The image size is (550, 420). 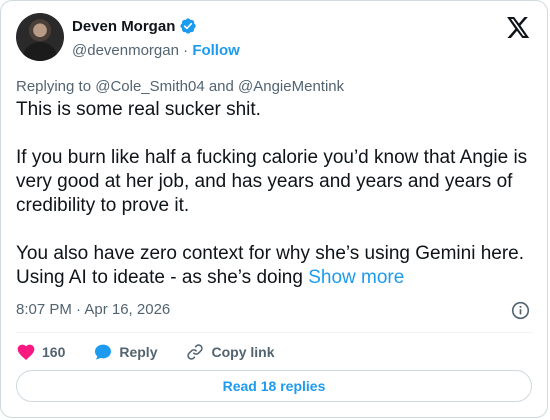 I want to click on action-bar: 160 Reply Copy link, so click(x=159, y=352).